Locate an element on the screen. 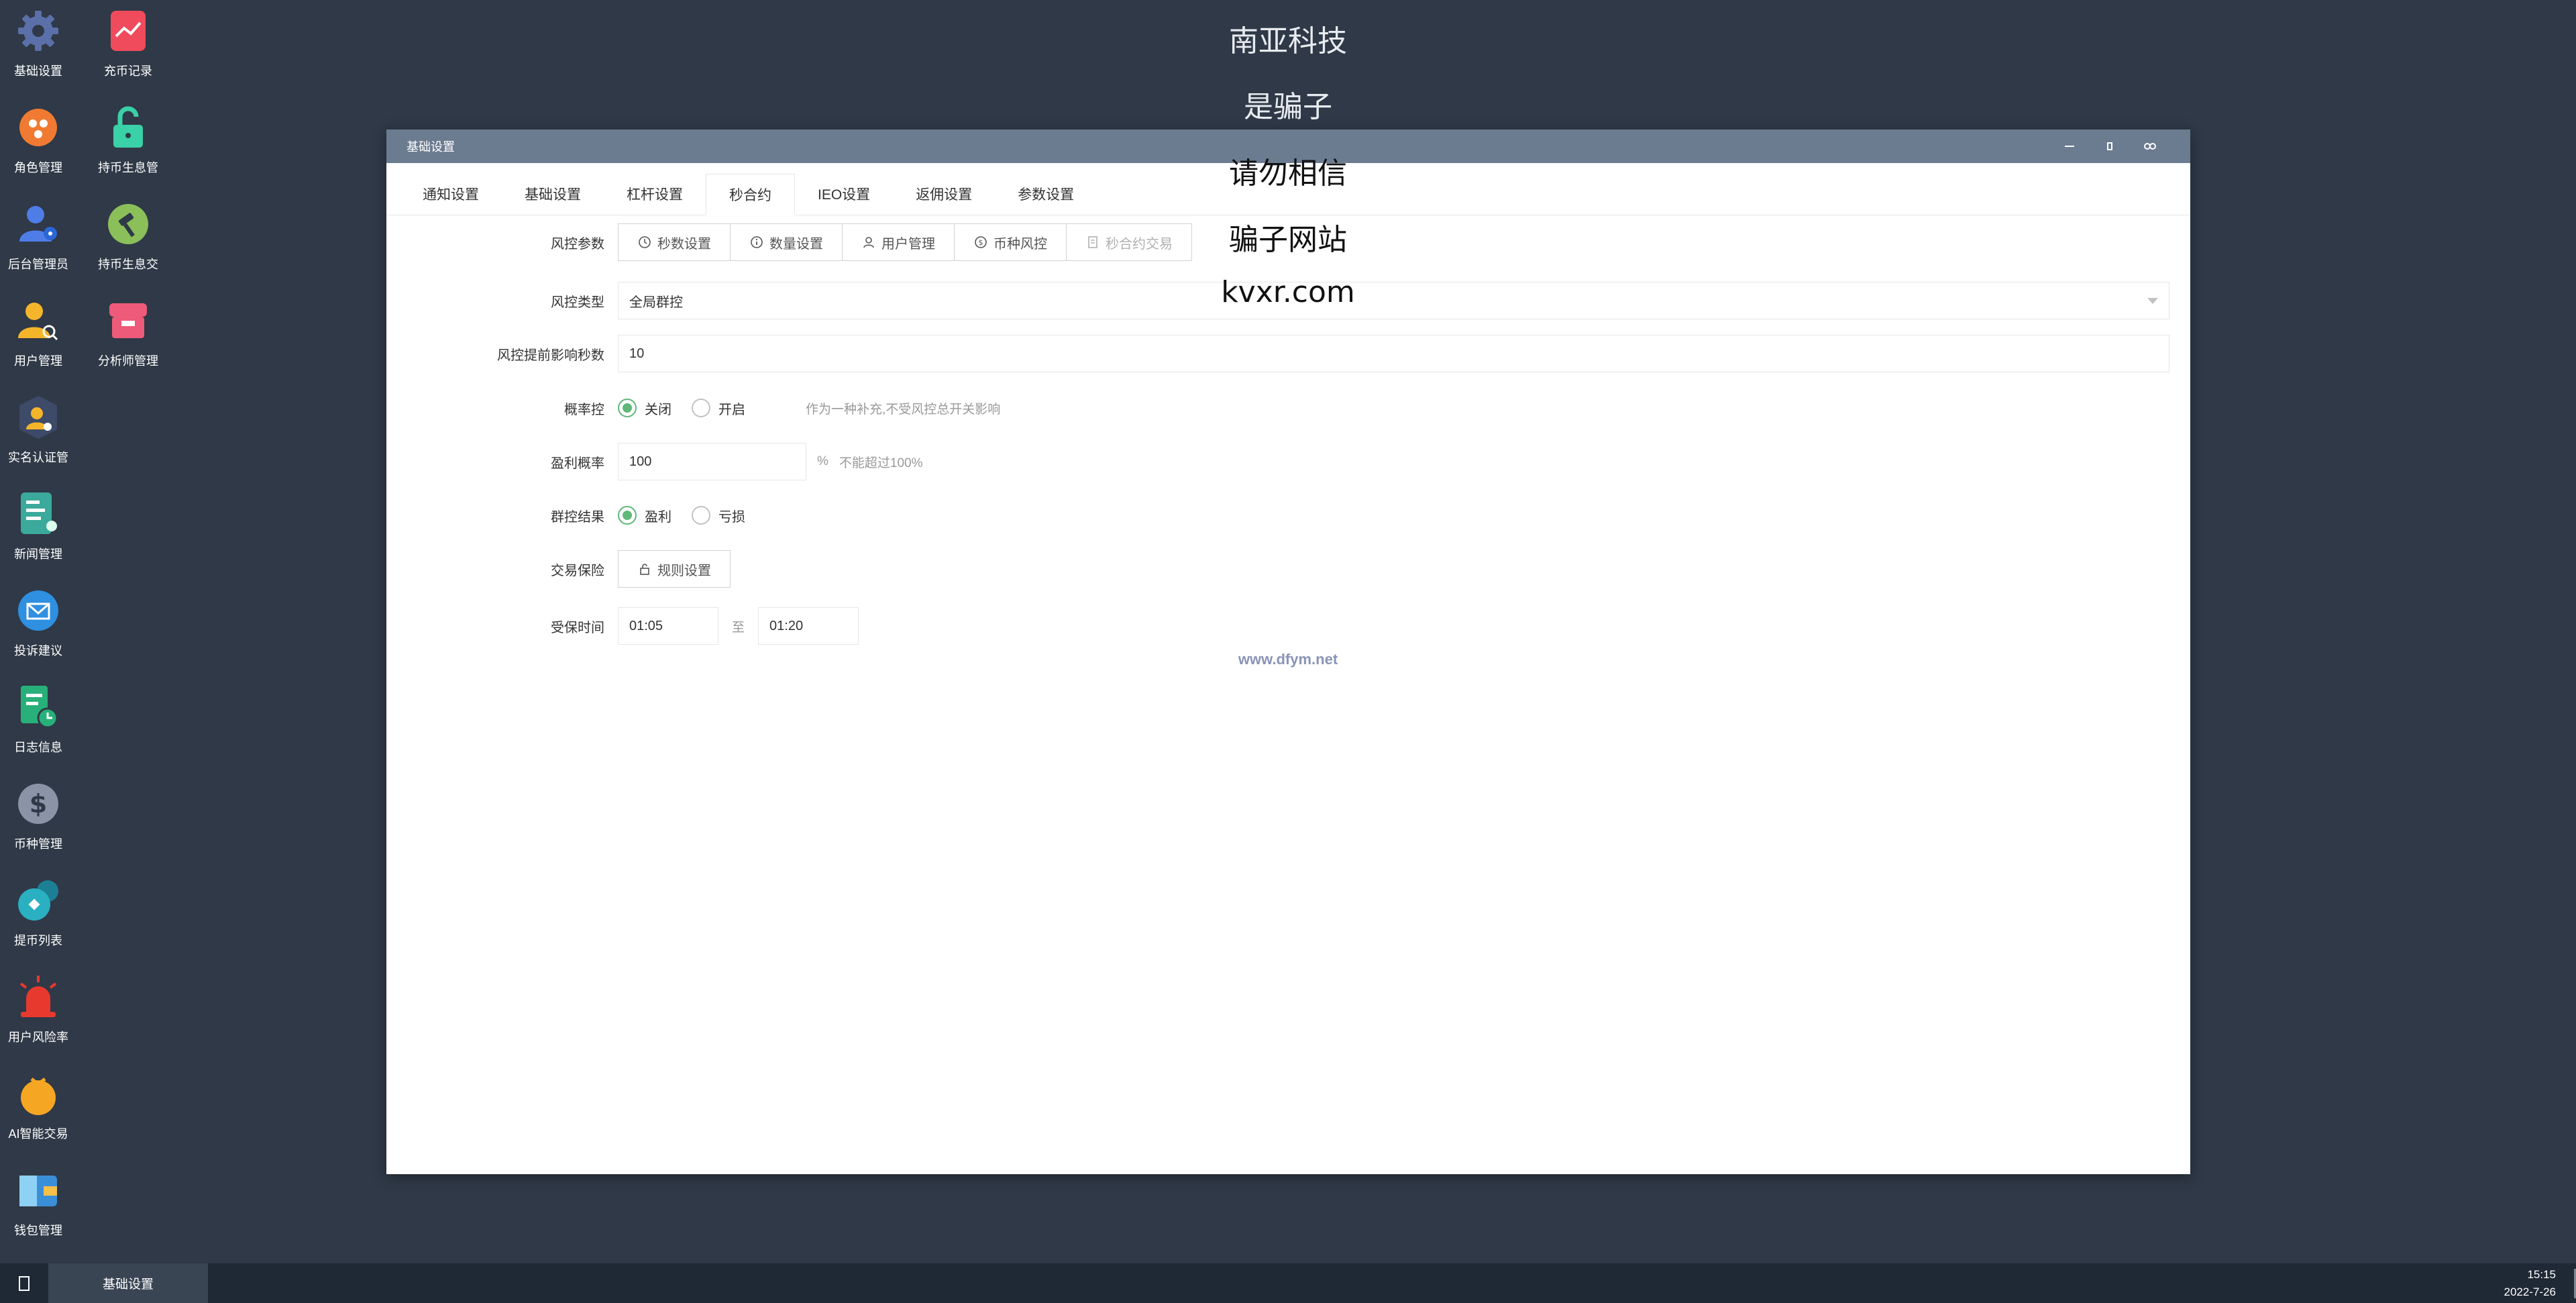  tab-notify: 通知设置 is located at coordinates (451, 194).